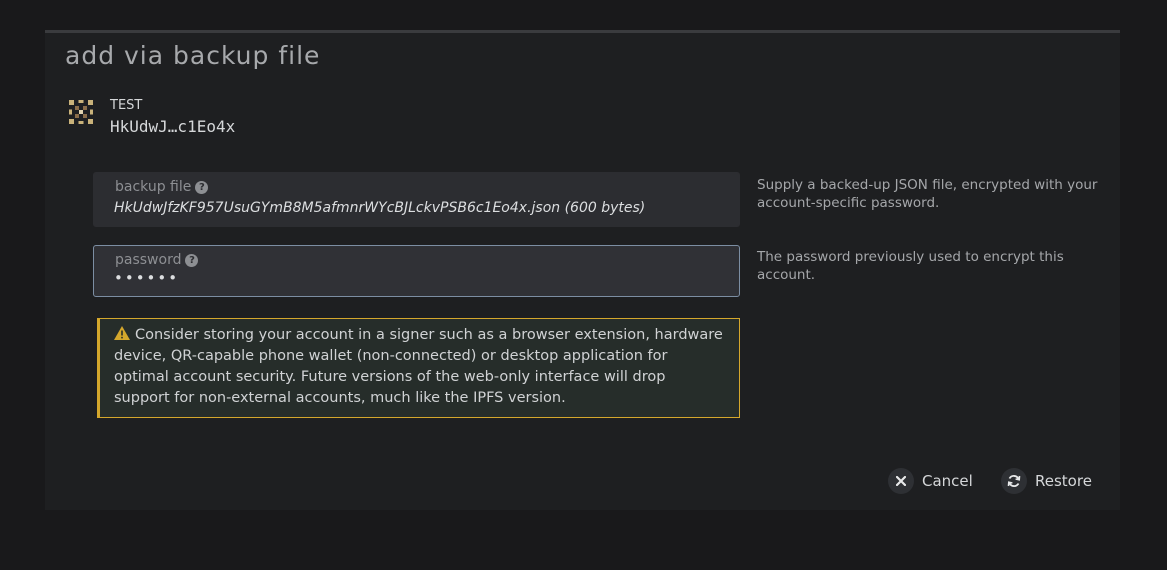 This screenshot has height=570, width=1167. What do you see at coordinates (153, 187) in the screenshot?
I see `backup-file-label: backup file` at bounding box center [153, 187].